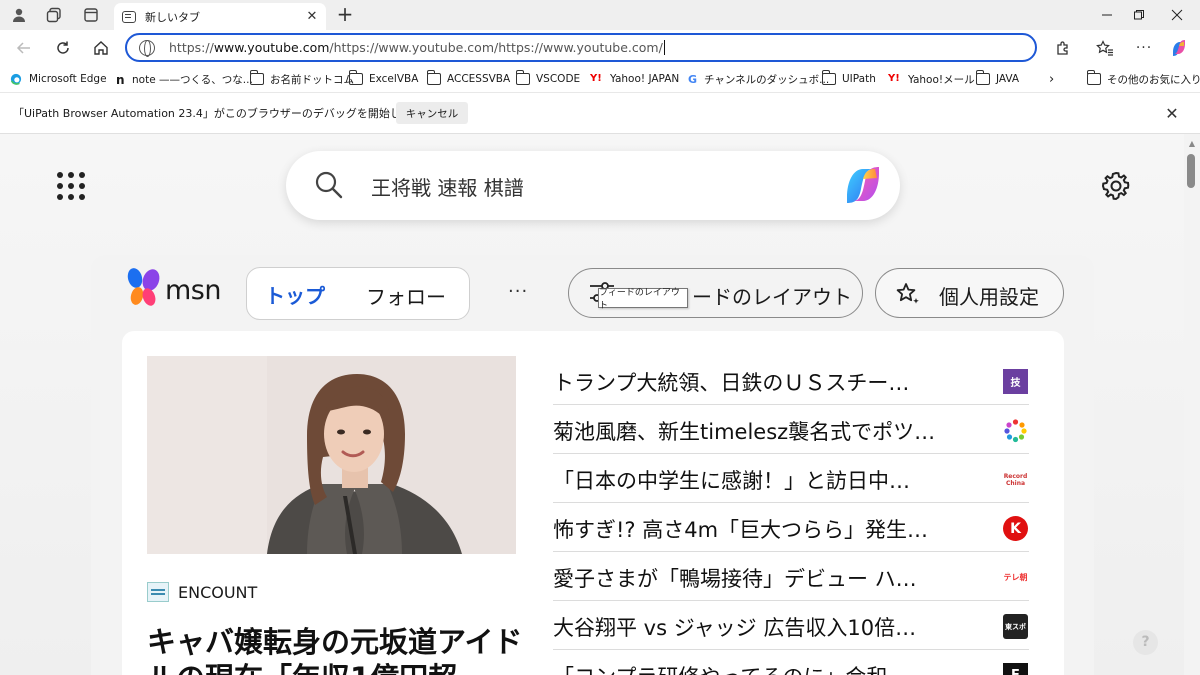 The width and height of the screenshot is (1200, 675). What do you see at coordinates (772, 297) in the screenshot?
I see `feed-layout-label: ードのレイアウト` at bounding box center [772, 297].